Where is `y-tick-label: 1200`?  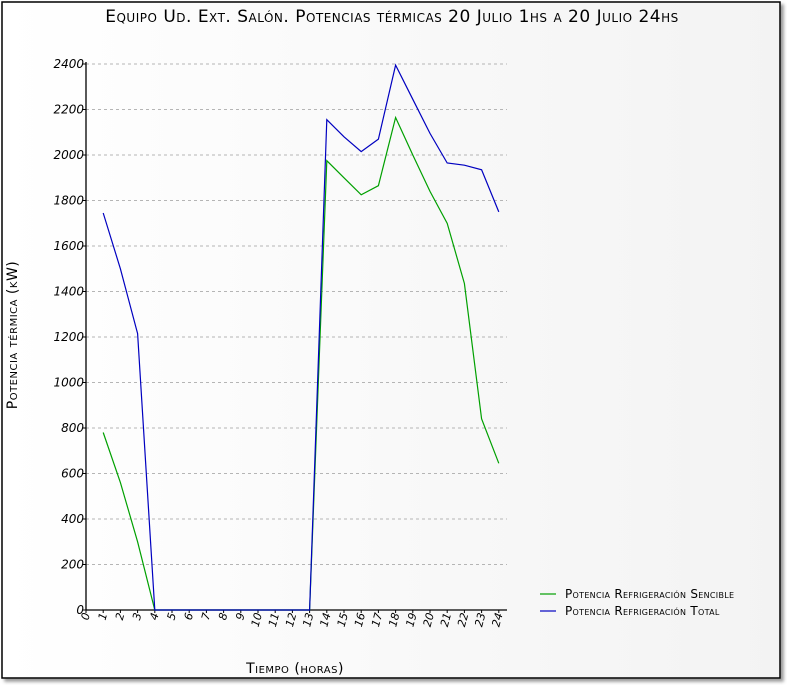 y-tick-label: 1200 is located at coordinates (68, 337).